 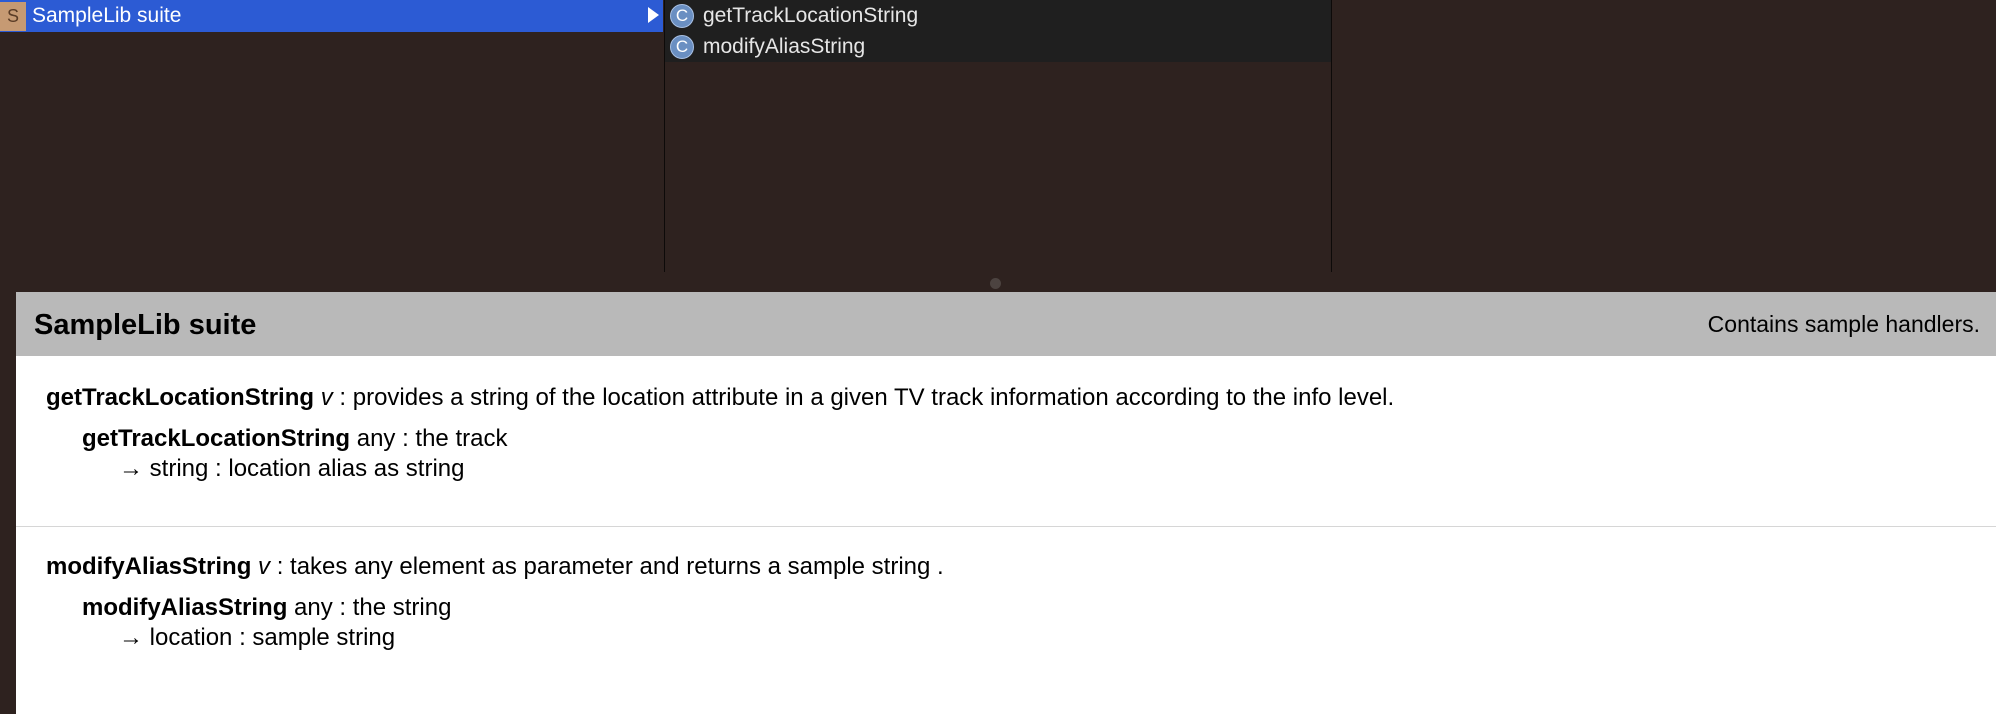 What do you see at coordinates (811, 15) in the screenshot?
I see `command-row-label: getTrackLocationString` at bounding box center [811, 15].